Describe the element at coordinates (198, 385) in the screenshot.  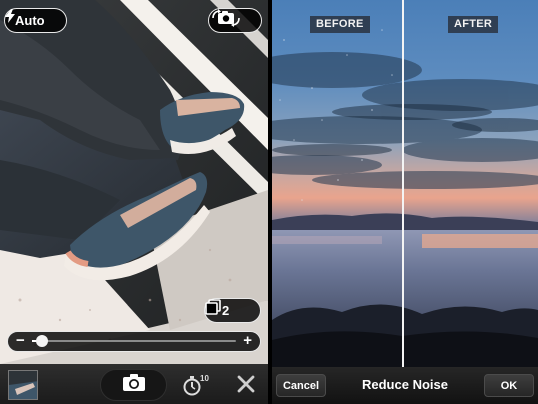
I see `self-timer-button: 10` at that location.